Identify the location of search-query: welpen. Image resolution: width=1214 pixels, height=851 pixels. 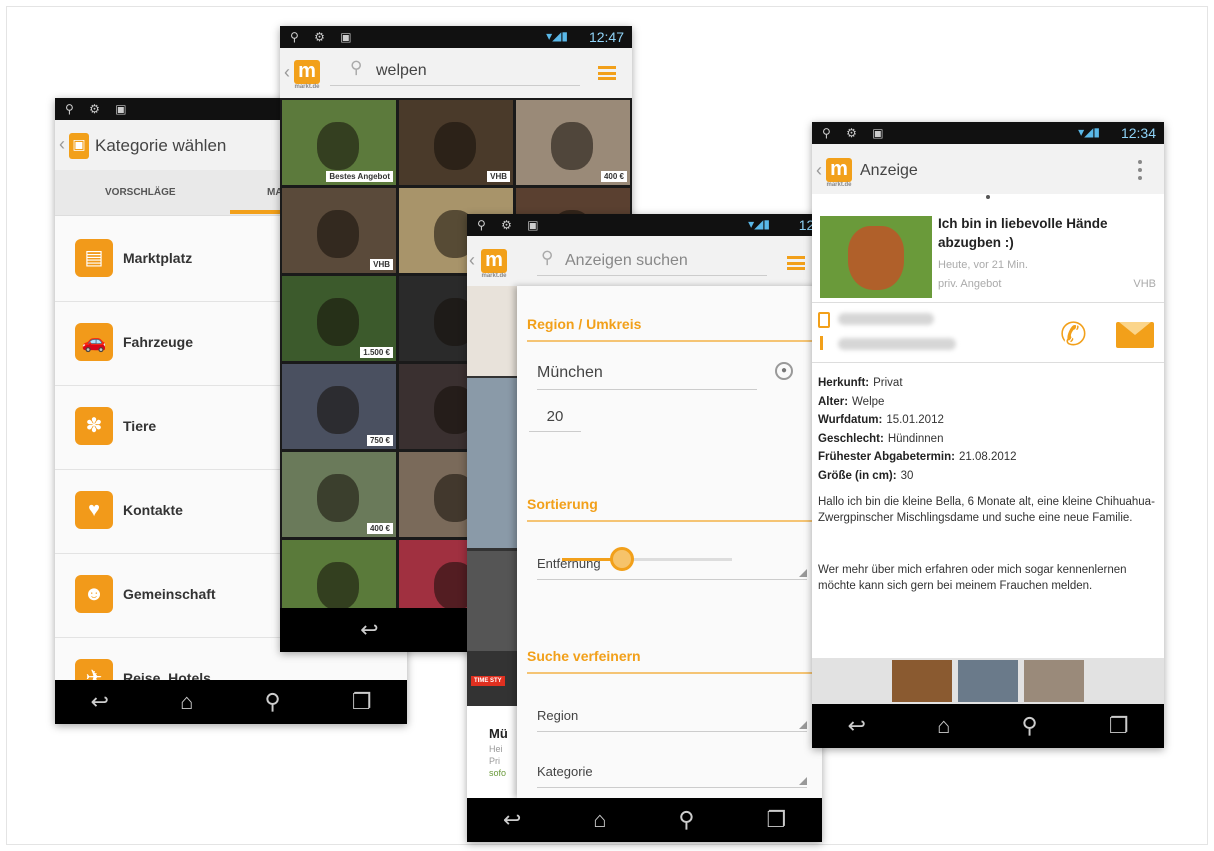
(401, 70).